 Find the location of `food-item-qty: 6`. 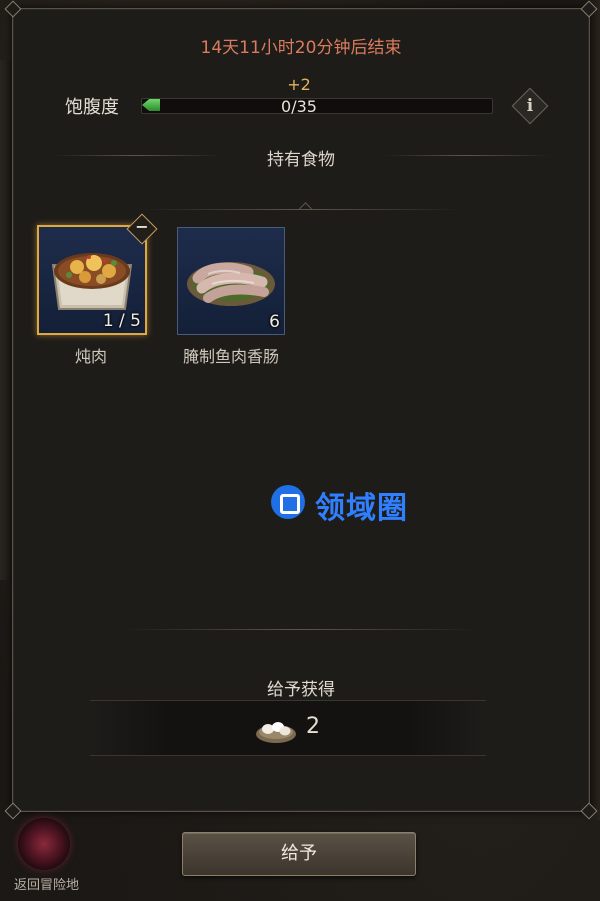

food-item-qty: 6 is located at coordinates (274, 322).